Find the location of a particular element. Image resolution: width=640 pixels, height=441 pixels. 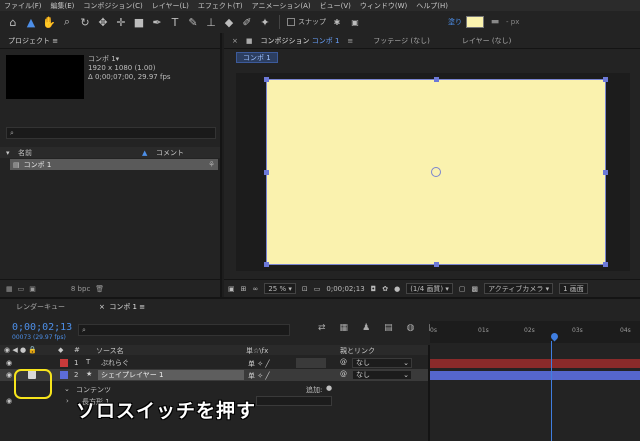

layer-switch-boxes is located at coordinates (311, 363).